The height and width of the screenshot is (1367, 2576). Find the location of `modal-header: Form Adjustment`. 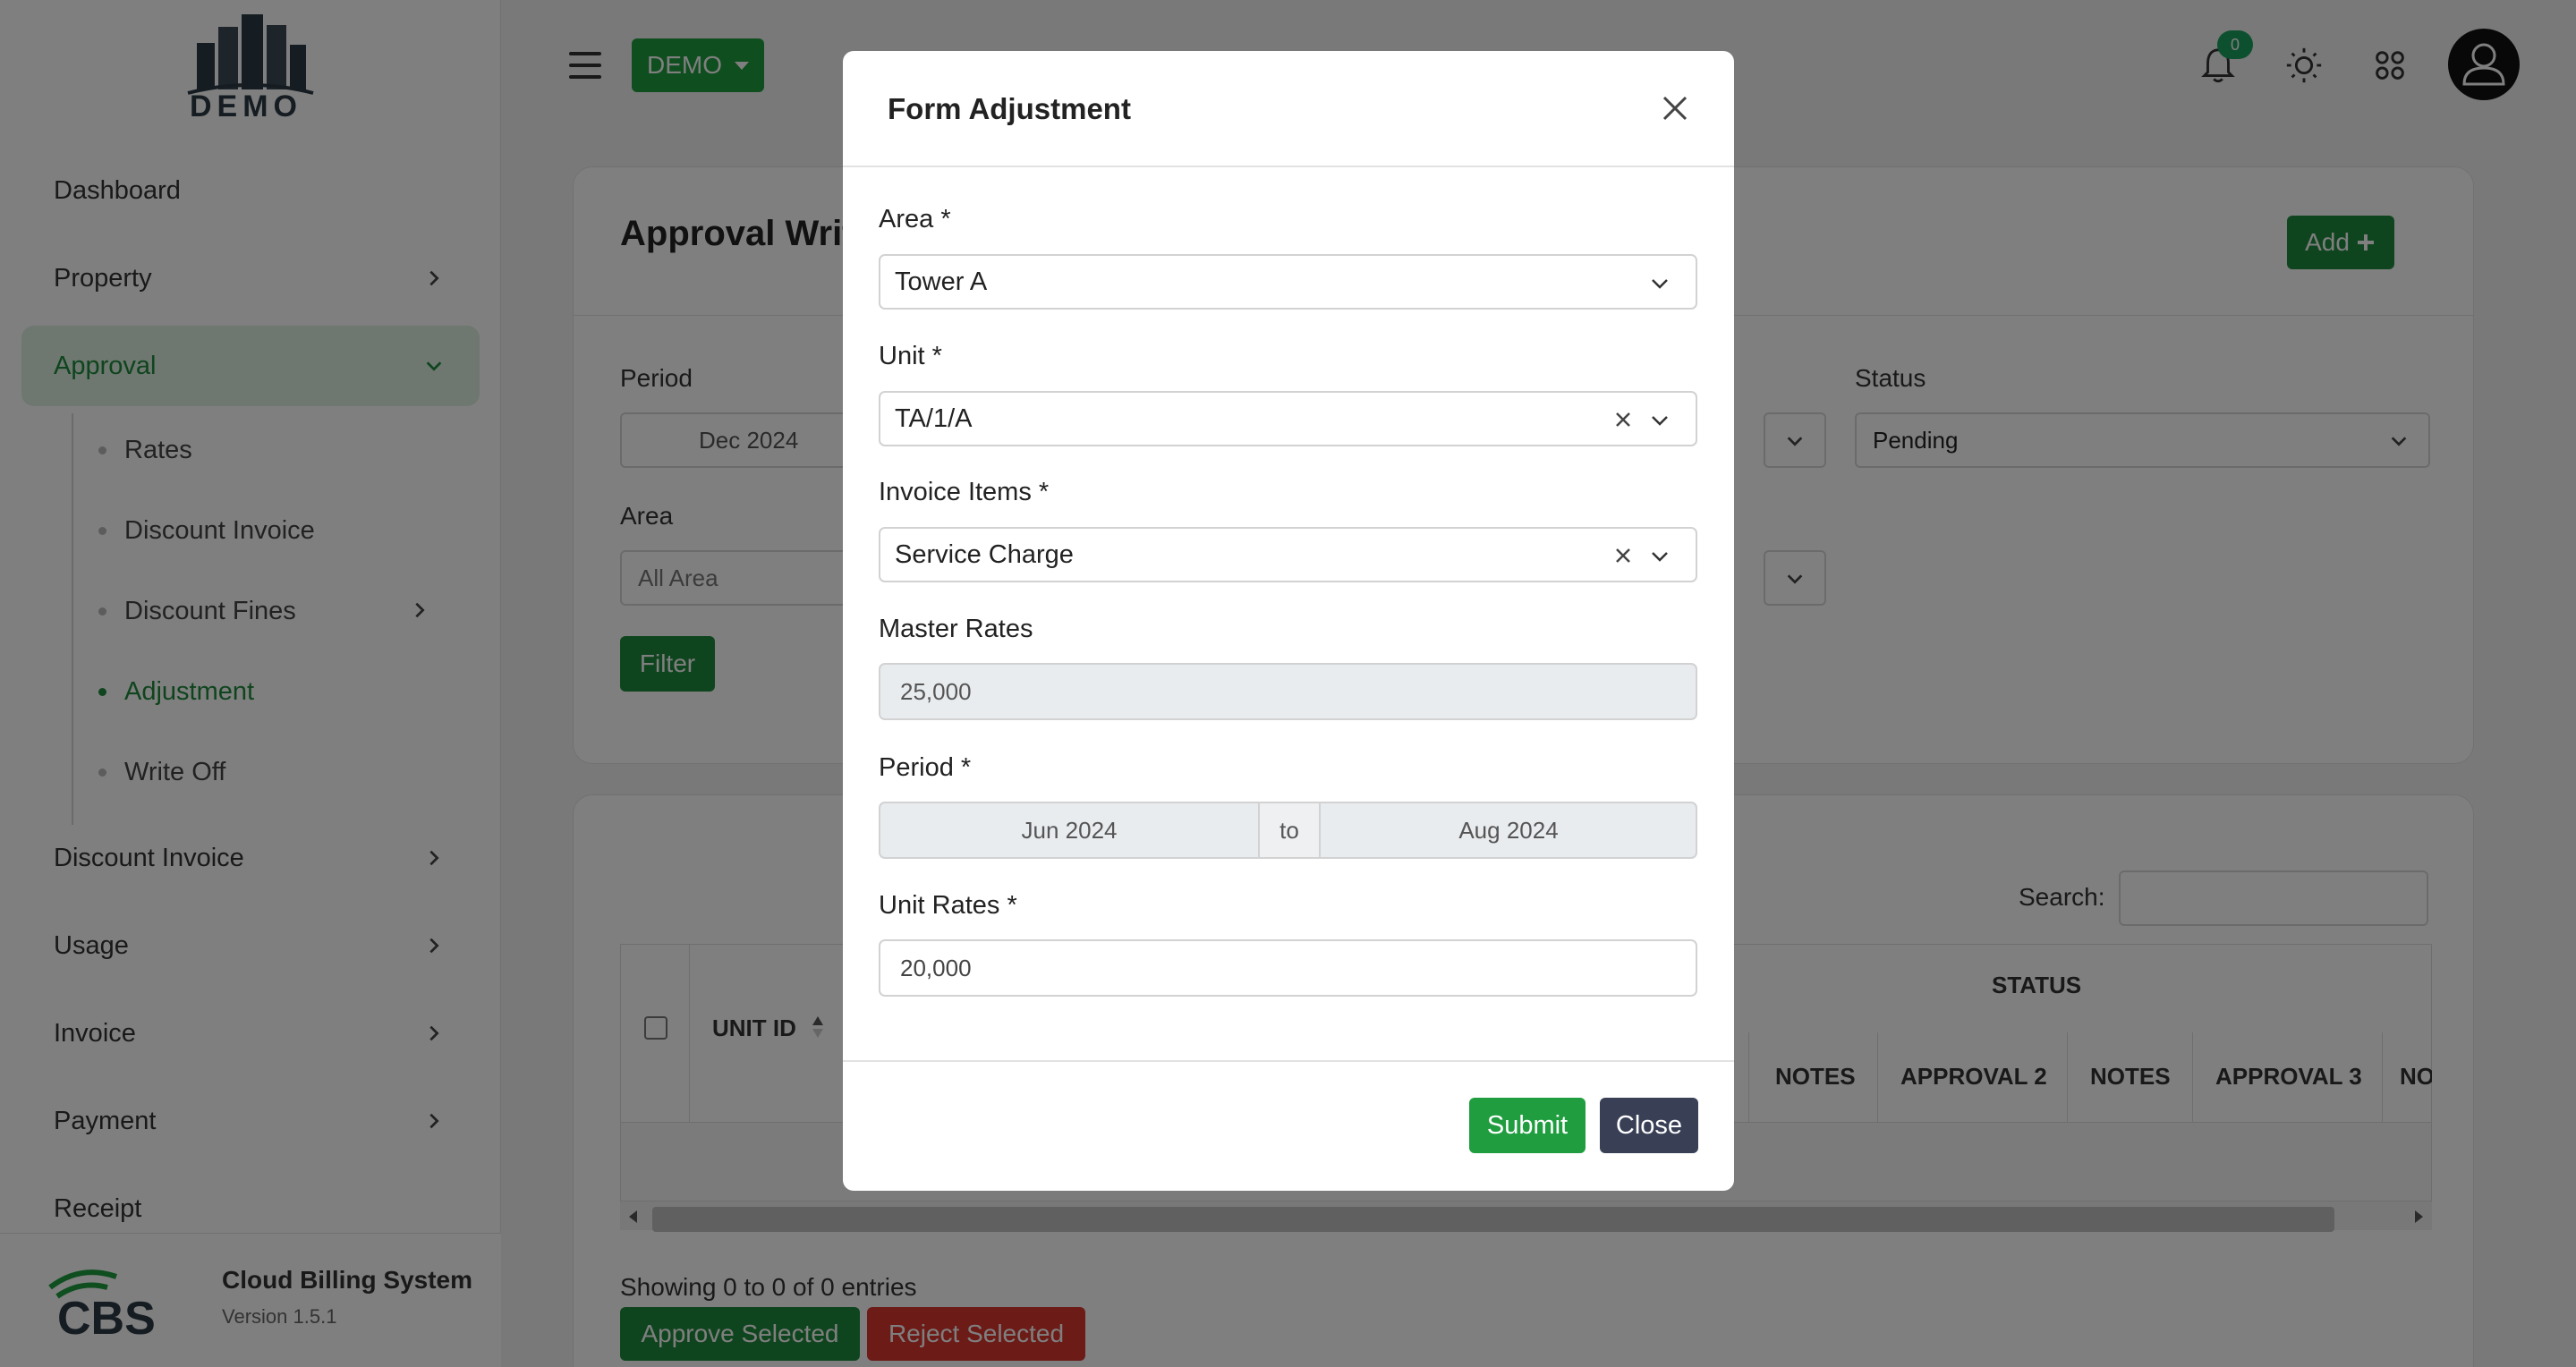

modal-header: Form Adjustment is located at coordinates (1288, 109).